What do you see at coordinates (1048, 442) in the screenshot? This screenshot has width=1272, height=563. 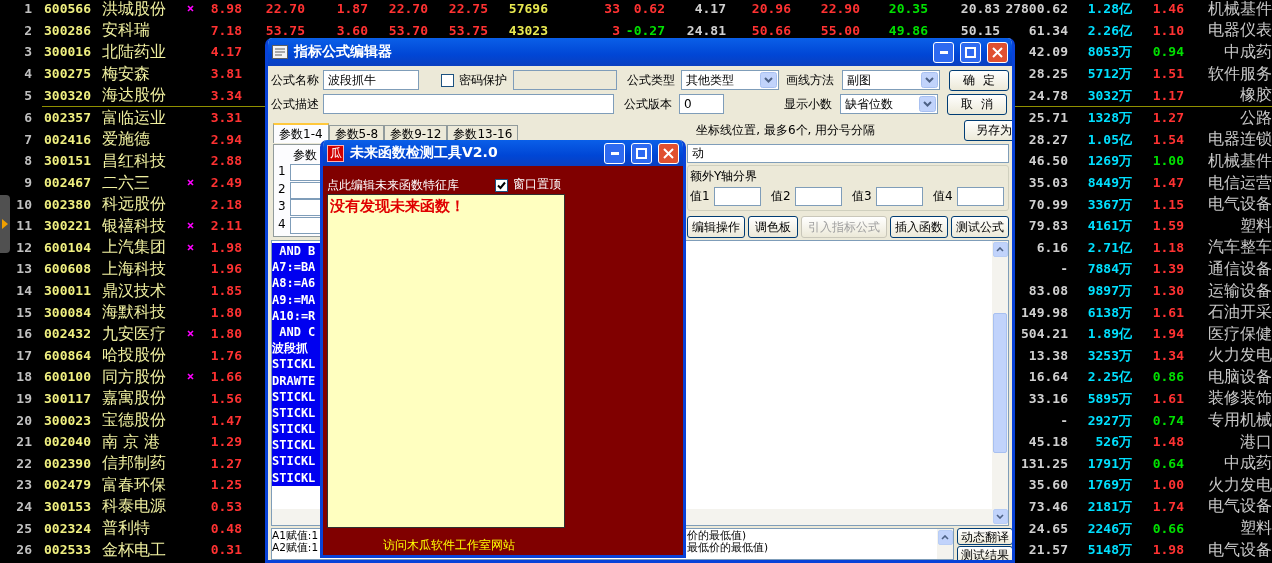 I see `table-cell: 45.18` at bounding box center [1048, 442].